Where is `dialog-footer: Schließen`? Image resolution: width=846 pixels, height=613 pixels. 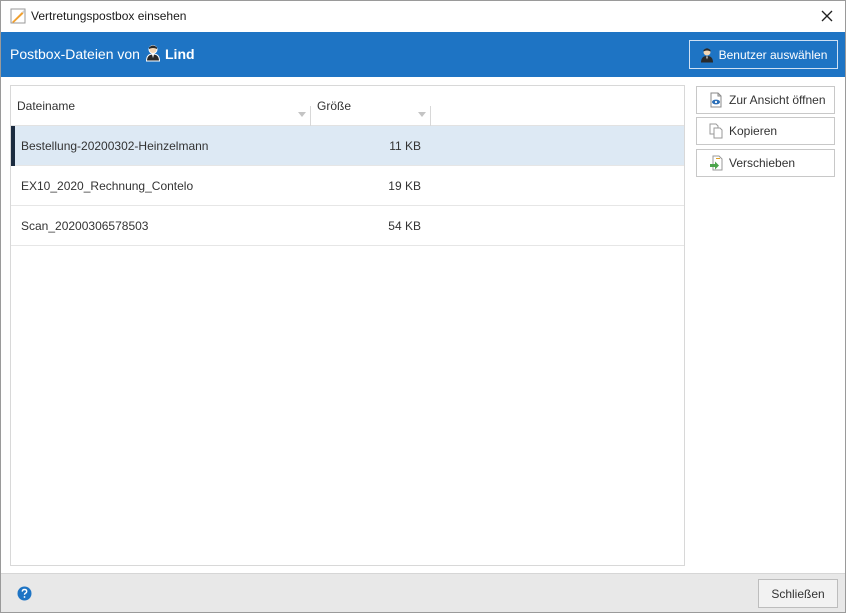
dialog-footer: Schließen is located at coordinates (423, 592).